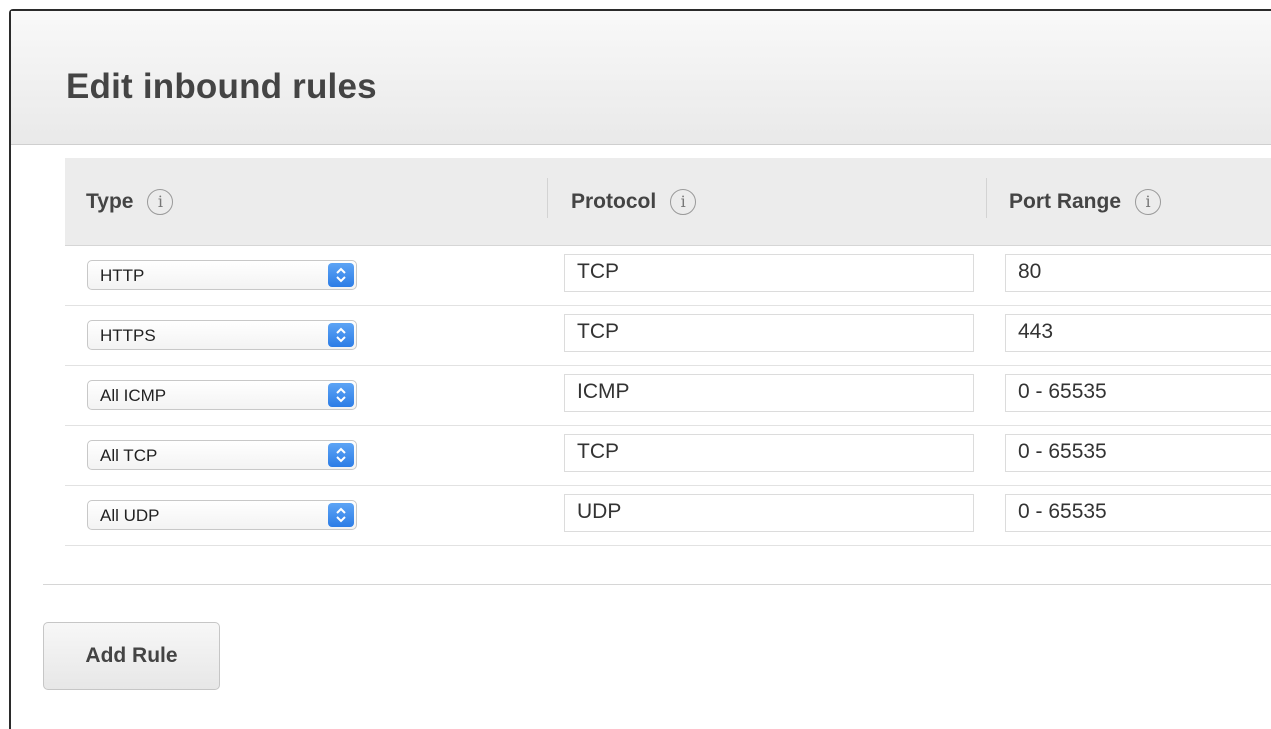  What do you see at coordinates (769, 393) in the screenshot?
I see `protocol-field: ICMP` at bounding box center [769, 393].